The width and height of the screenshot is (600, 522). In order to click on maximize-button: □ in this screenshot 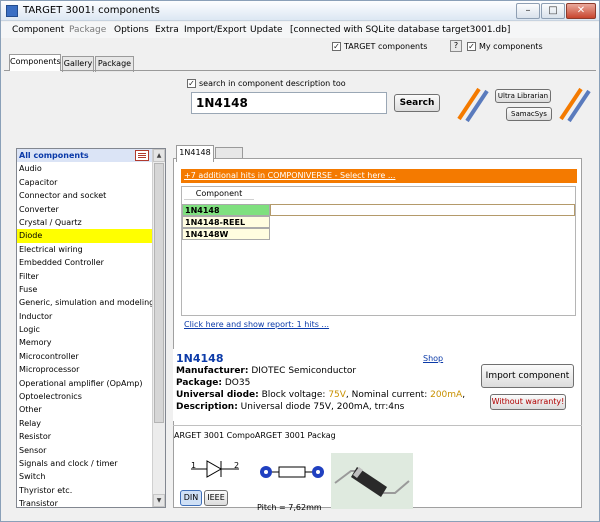, I will do `click(553, 11)`.